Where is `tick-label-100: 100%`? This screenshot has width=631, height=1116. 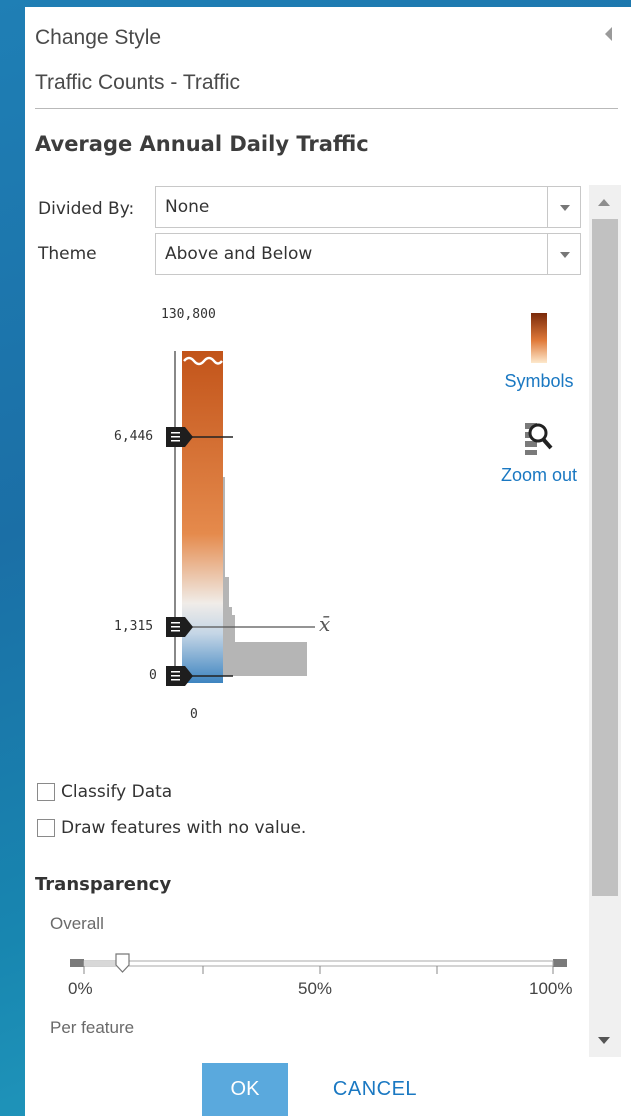
tick-label-100: 100% is located at coordinates (551, 988).